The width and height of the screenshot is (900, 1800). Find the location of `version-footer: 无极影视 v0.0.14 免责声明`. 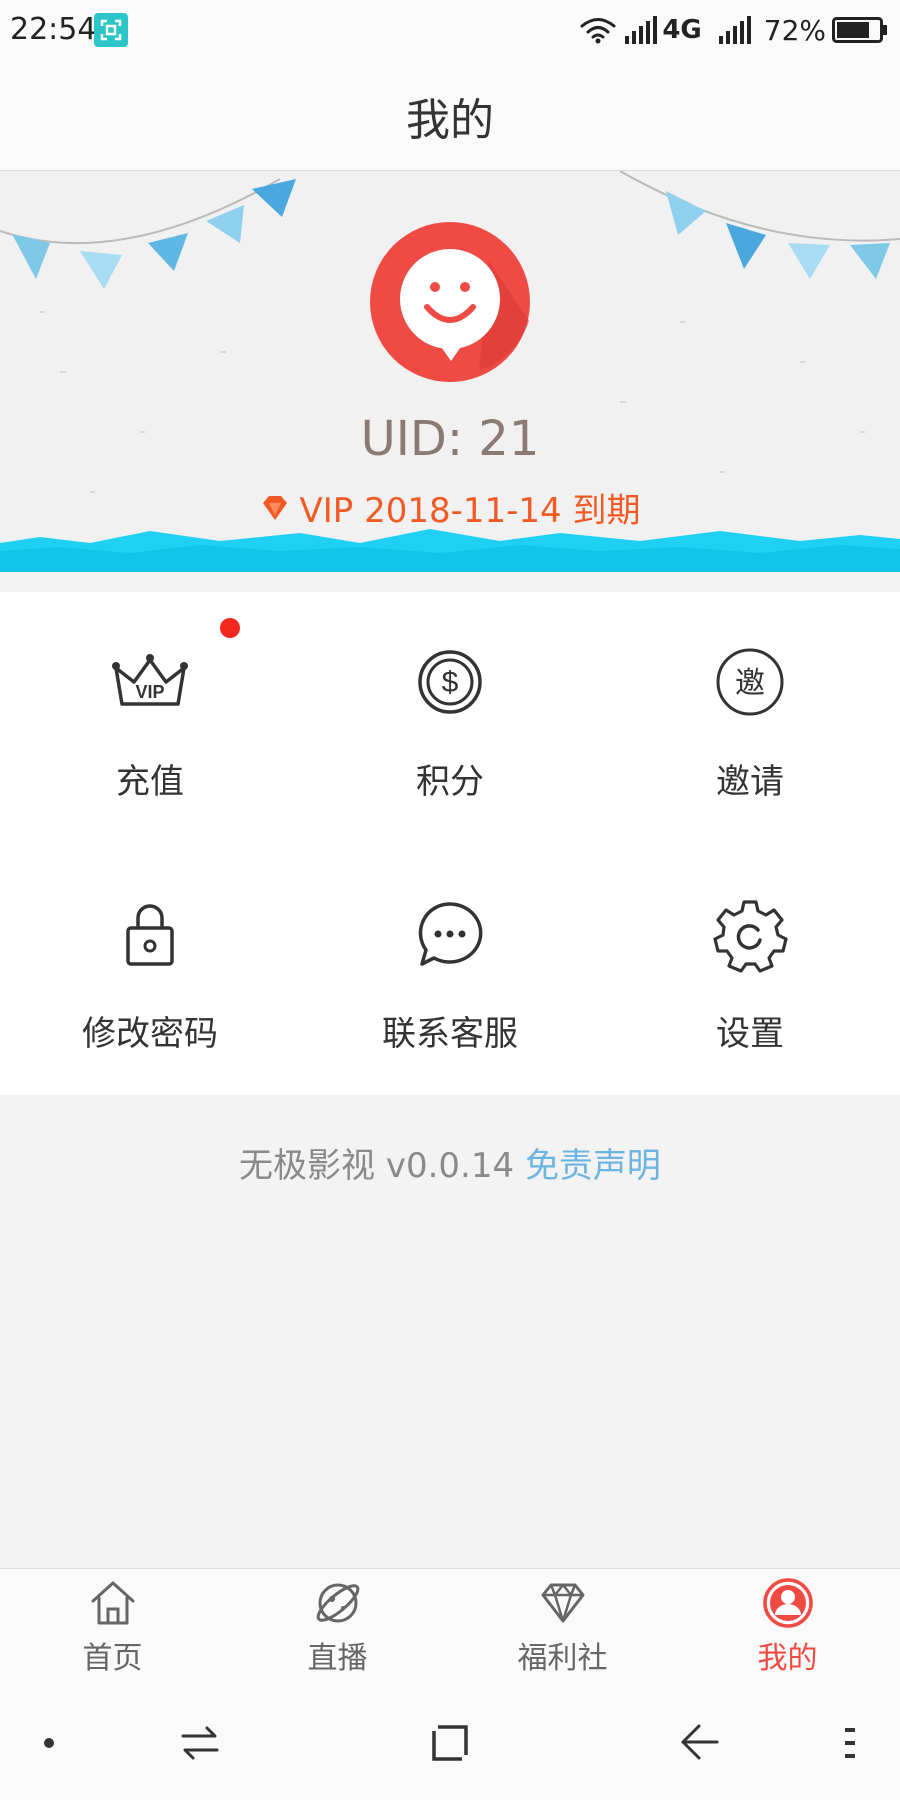

version-footer: 无极影视 v0.0.14 免责声明 is located at coordinates (450, 1162).